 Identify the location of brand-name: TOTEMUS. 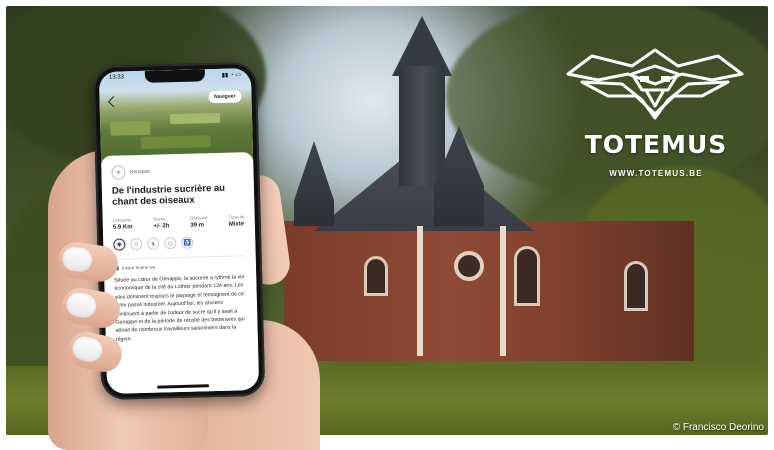
(656, 144).